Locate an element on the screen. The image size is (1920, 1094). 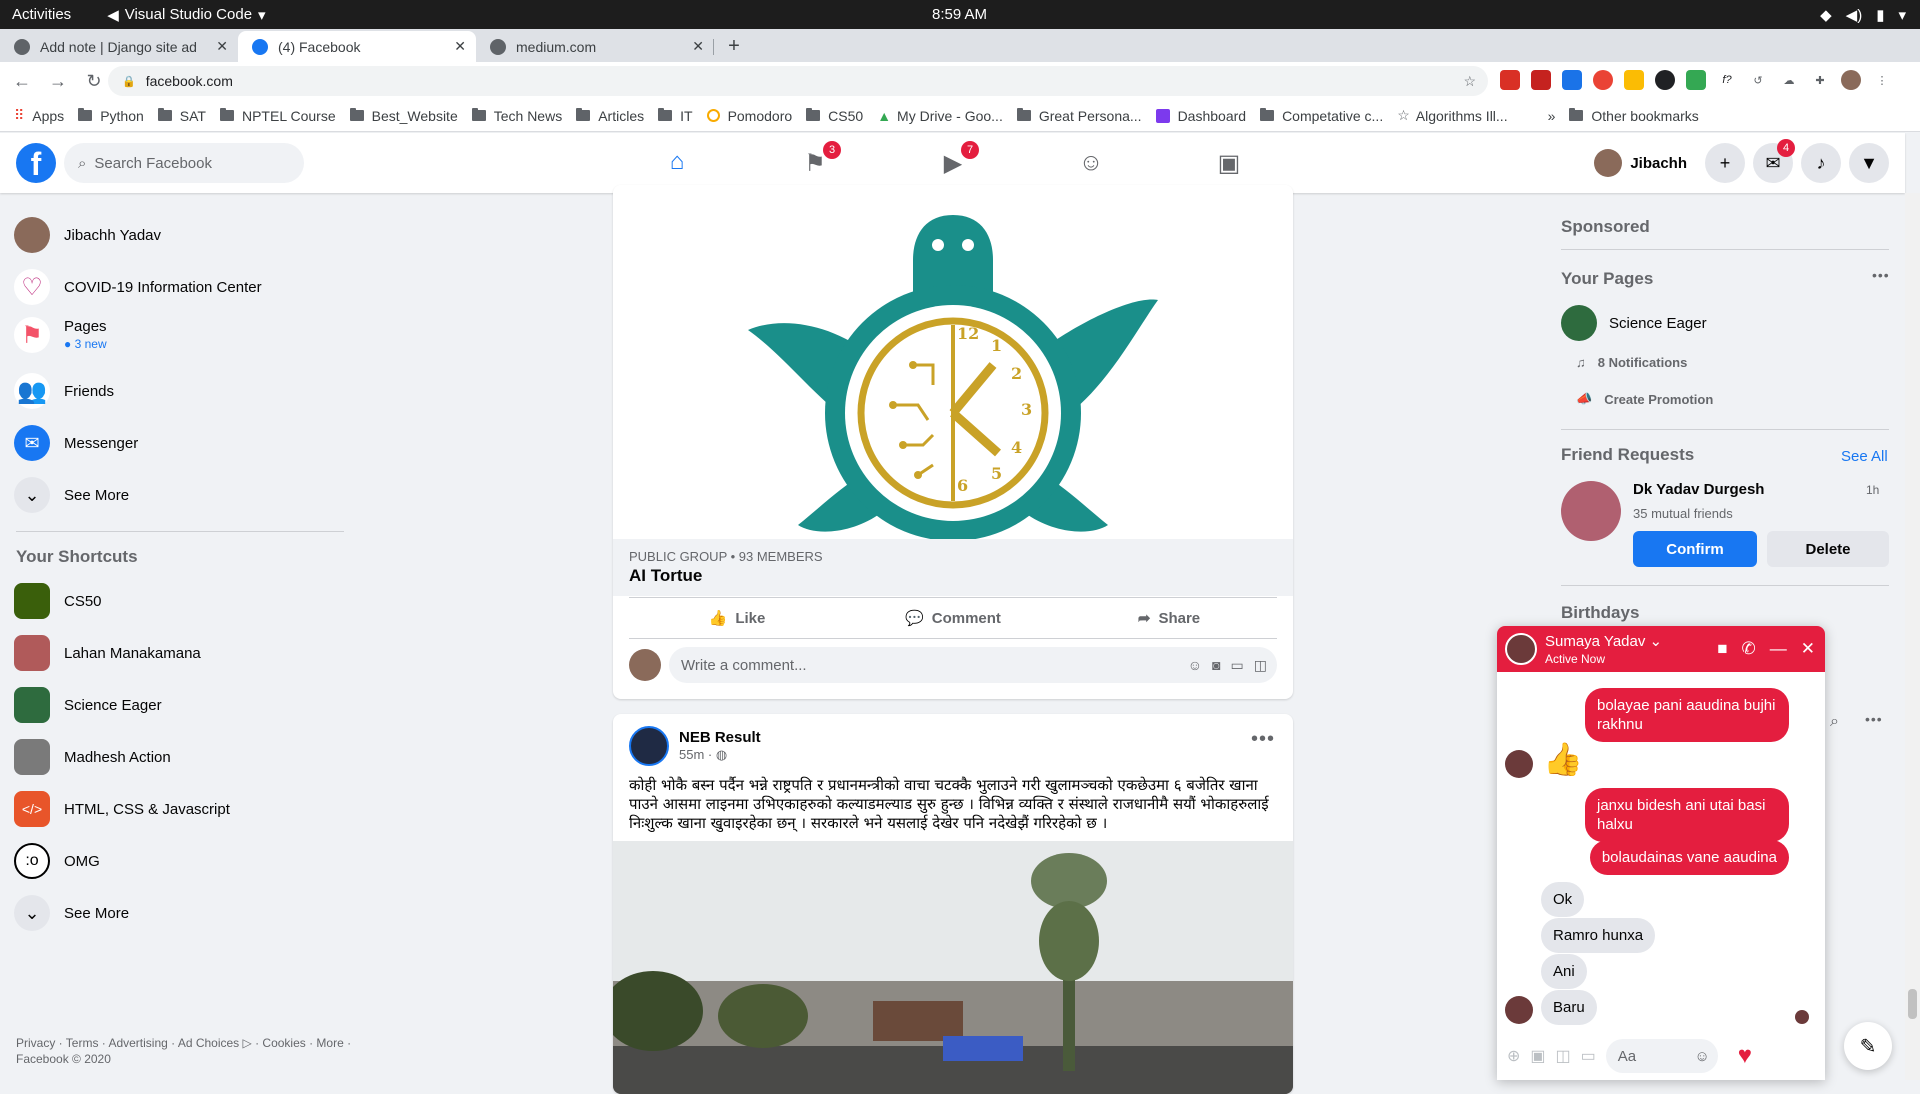
sidebar-item-messenger: ✉ Messenger is located at coordinates (76, 443).